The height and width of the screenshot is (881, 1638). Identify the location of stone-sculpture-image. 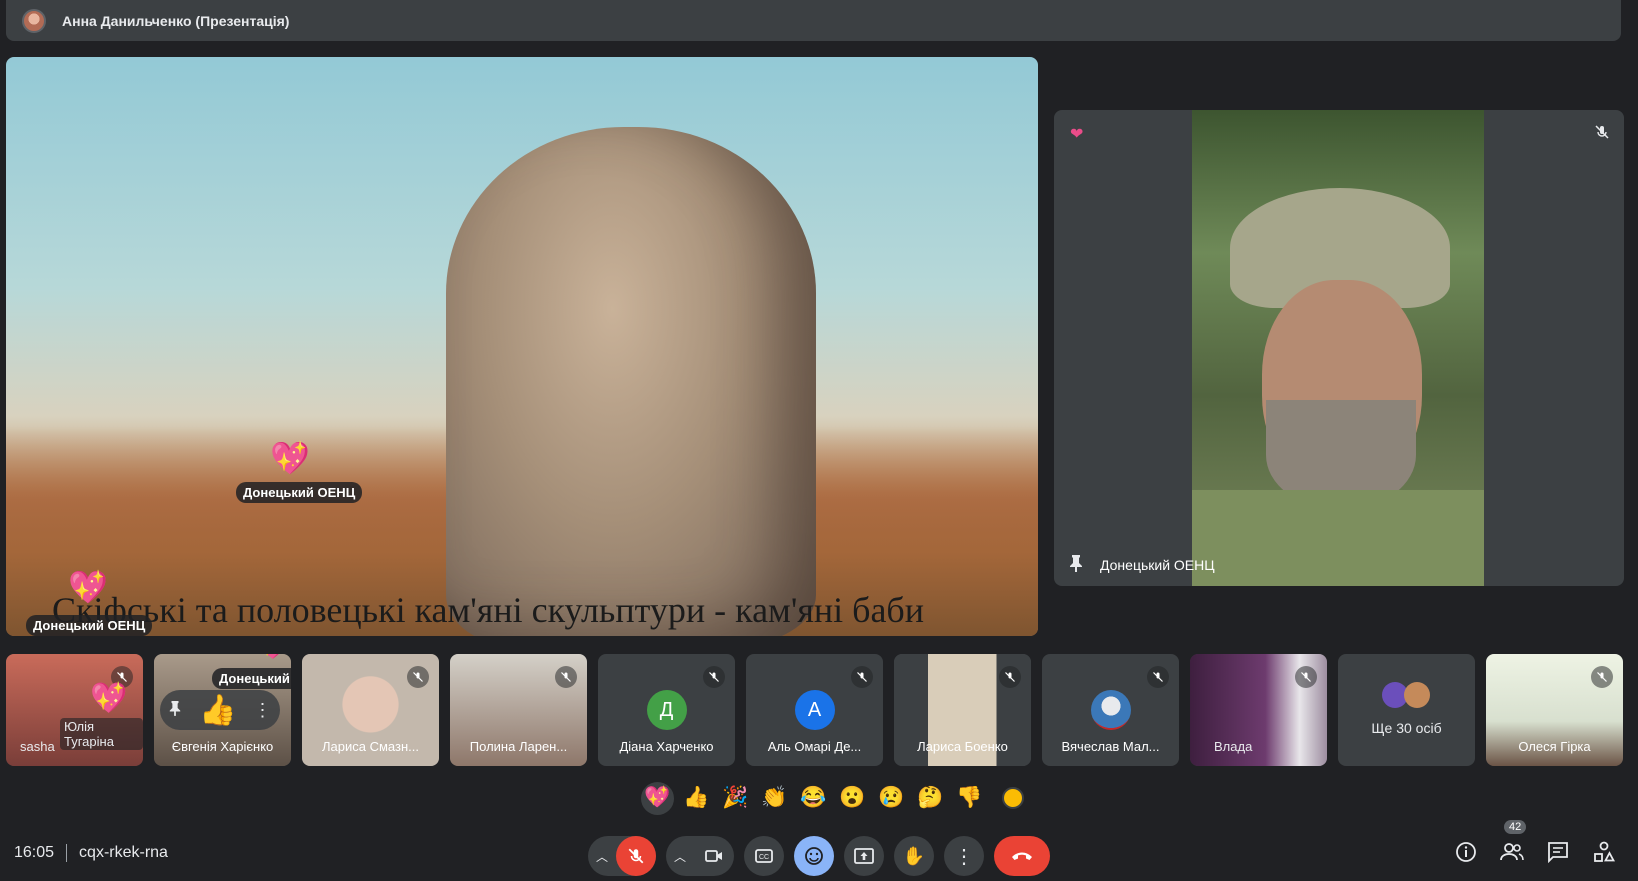
(631, 381).